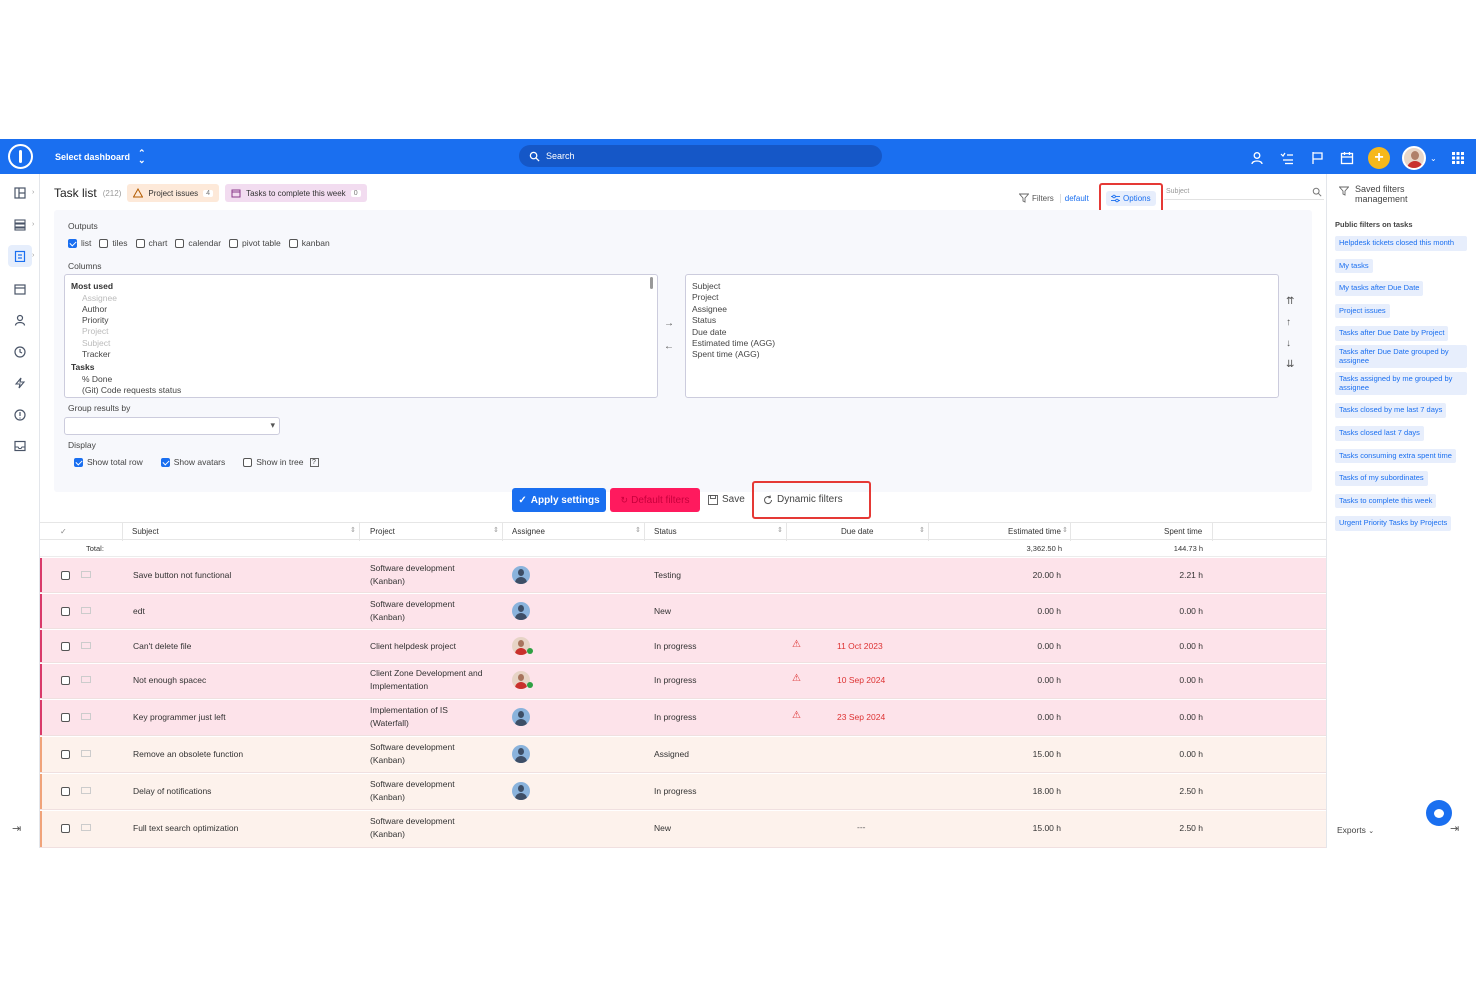  Describe the element at coordinates (173, 193) in the screenshot. I see `chip-project-issues: Project issues 4` at that location.